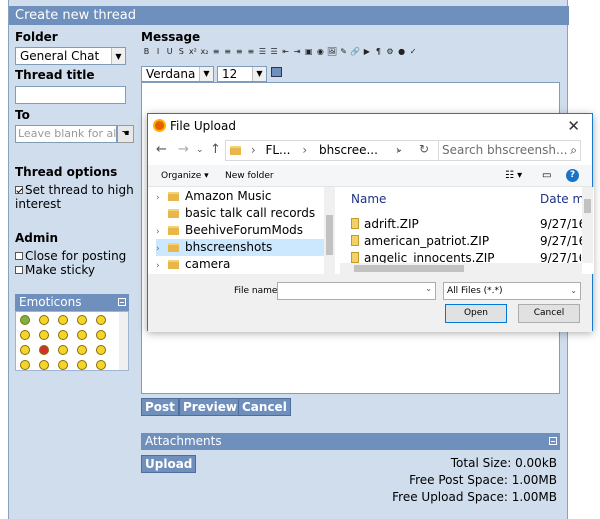  I want to click on toolbar-button: 🖼, so click(332, 51).